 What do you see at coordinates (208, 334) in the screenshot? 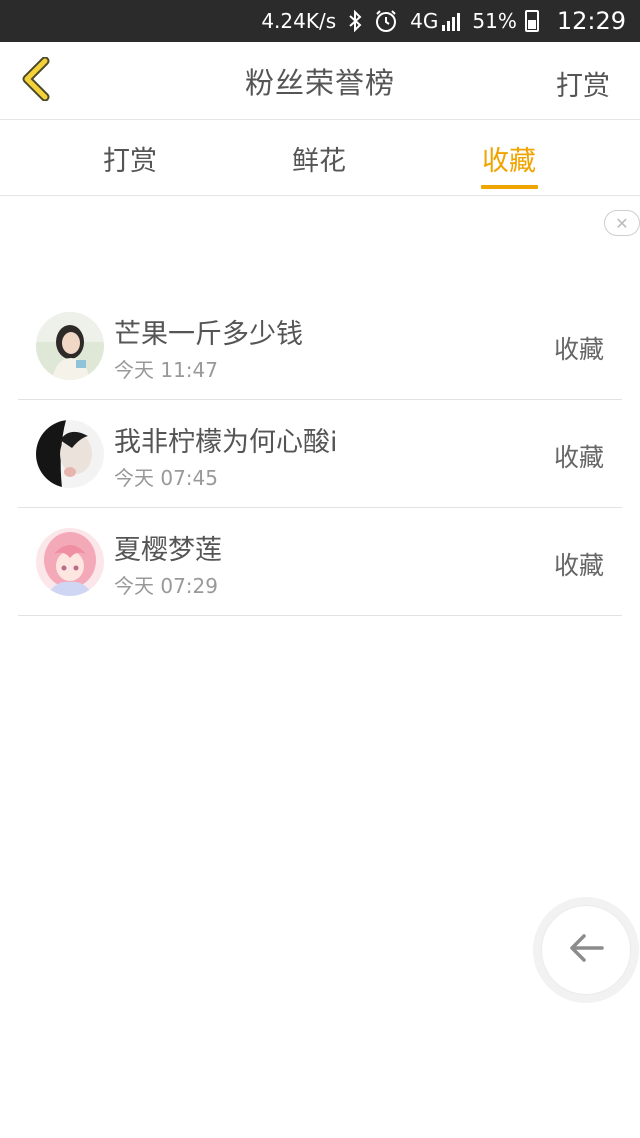
I see `fan-name: 芒果一斤多少钱` at bounding box center [208, 334].